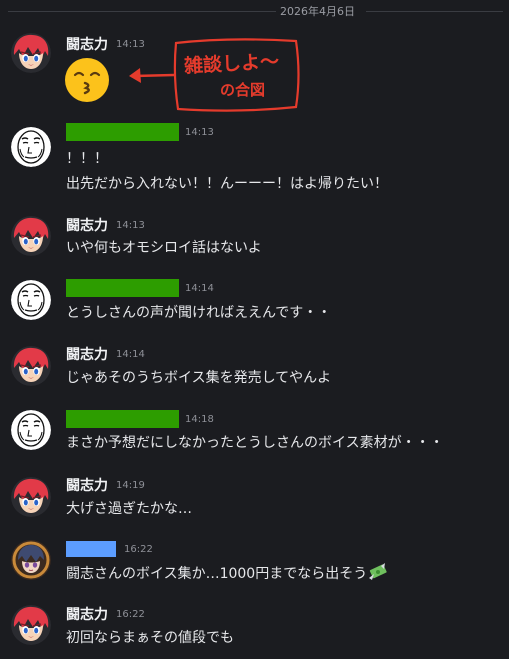 The image size is (509, 659). What do you see at coordinates (87, 159) in the screenshot?
I see `message-text: ！！！` at bounding box center [87, 159].